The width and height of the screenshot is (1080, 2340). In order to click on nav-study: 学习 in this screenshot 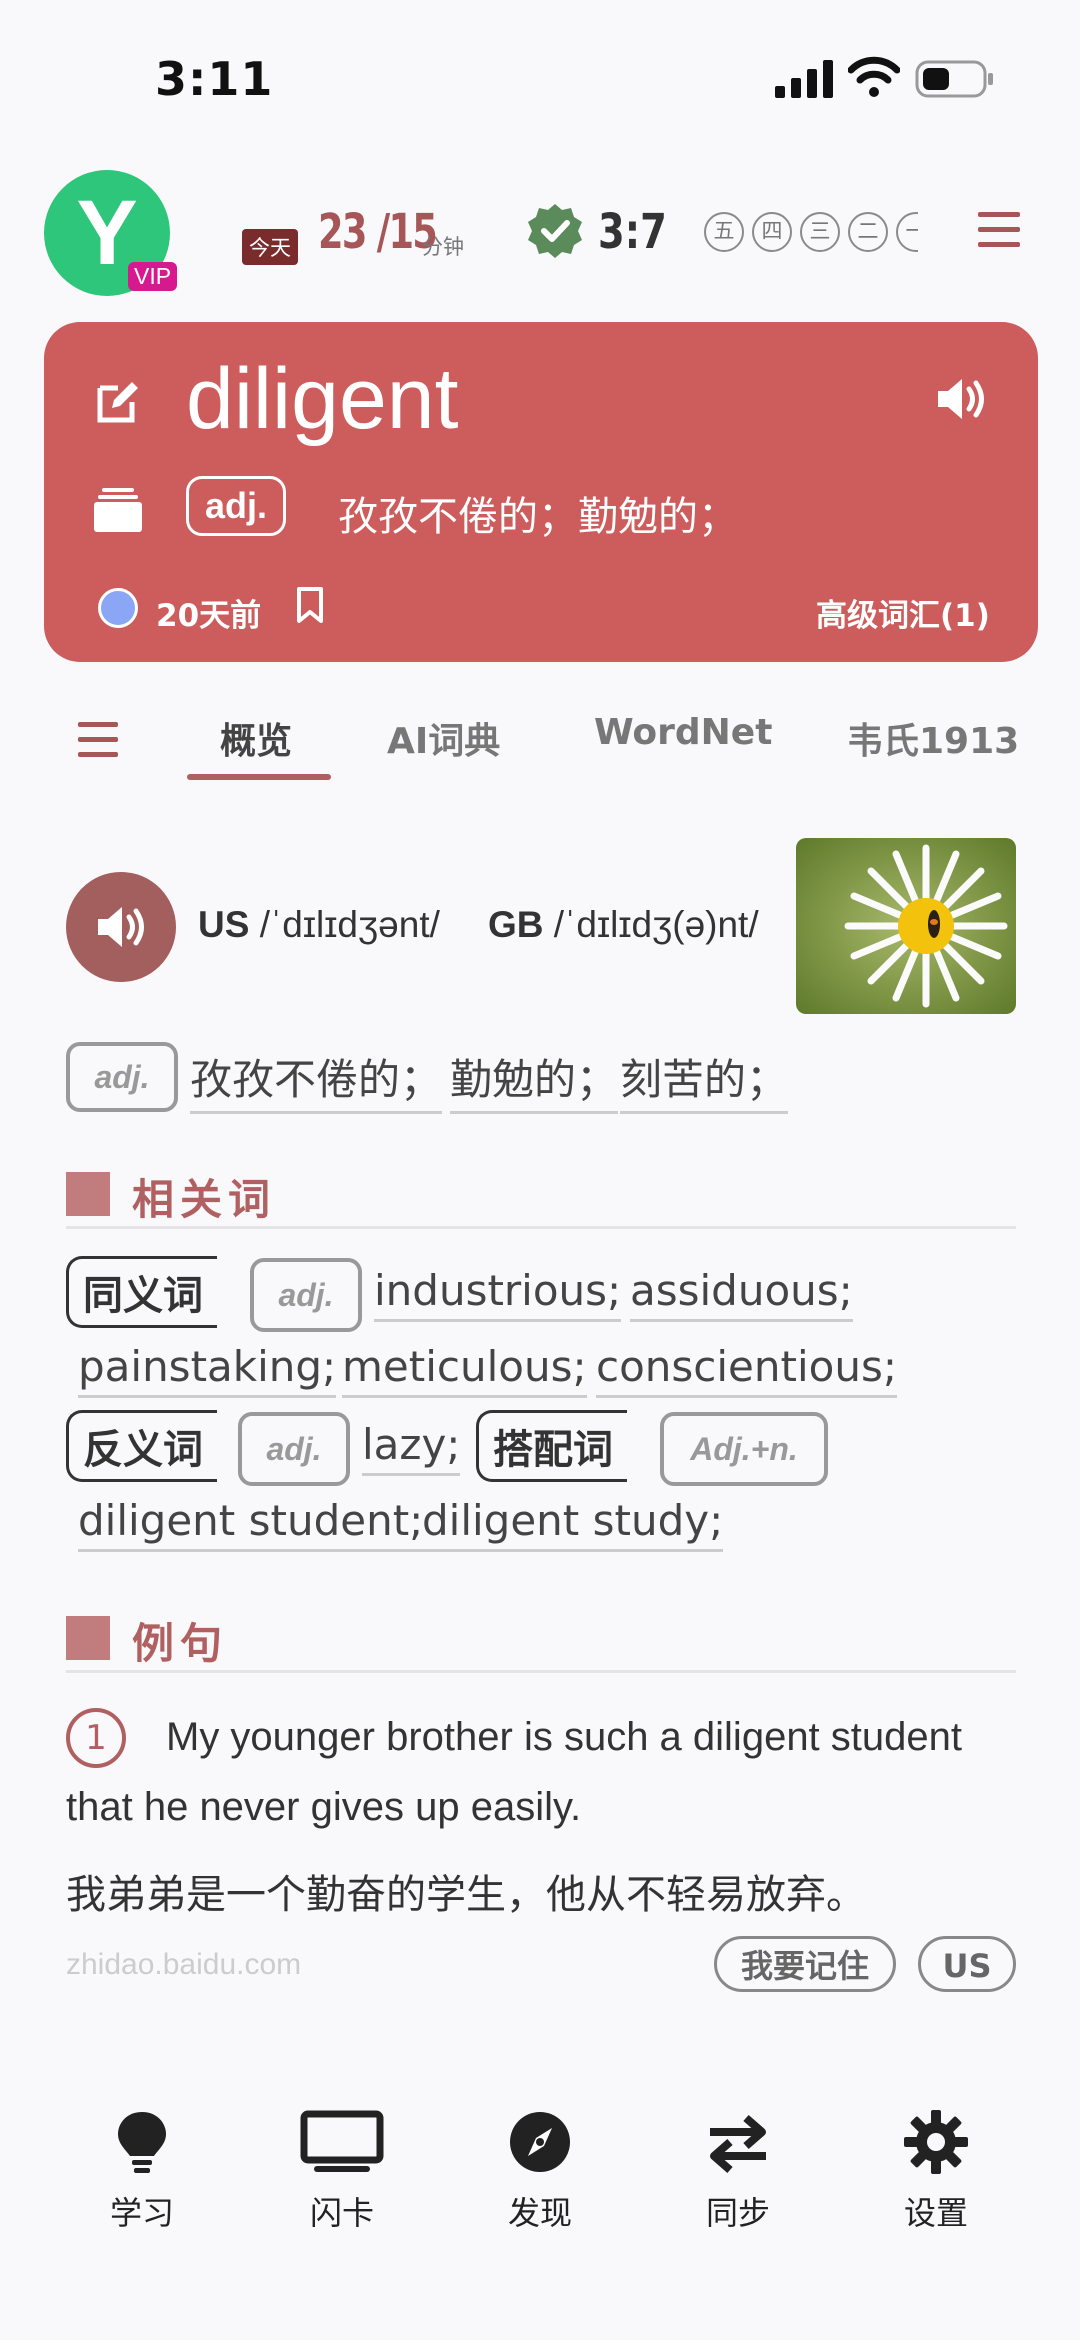, I will do `click(142, 2172)`.